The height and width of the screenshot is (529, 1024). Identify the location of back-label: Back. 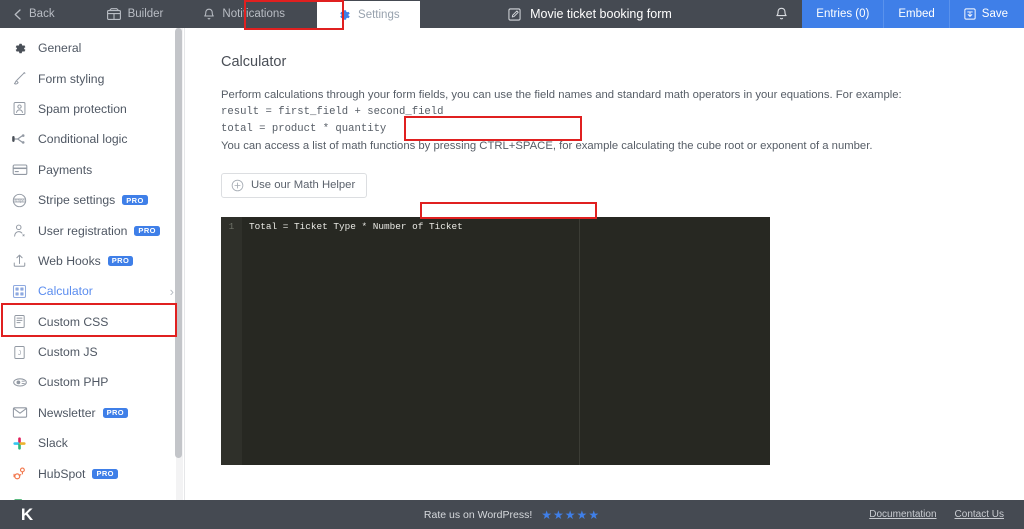
(42, 14).